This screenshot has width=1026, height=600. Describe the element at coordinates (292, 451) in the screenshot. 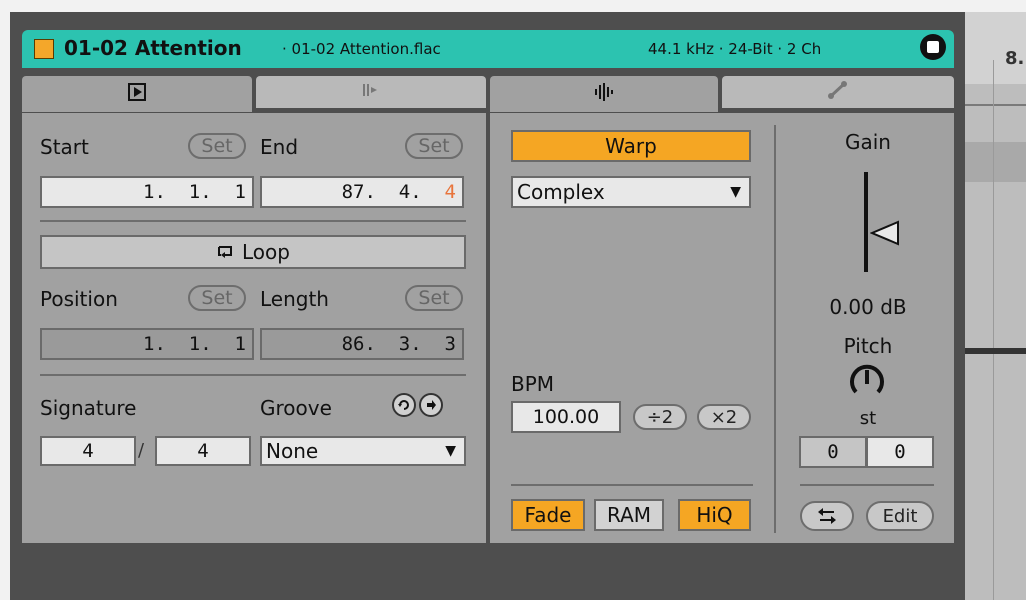

I see `groove-value: None` at that location.